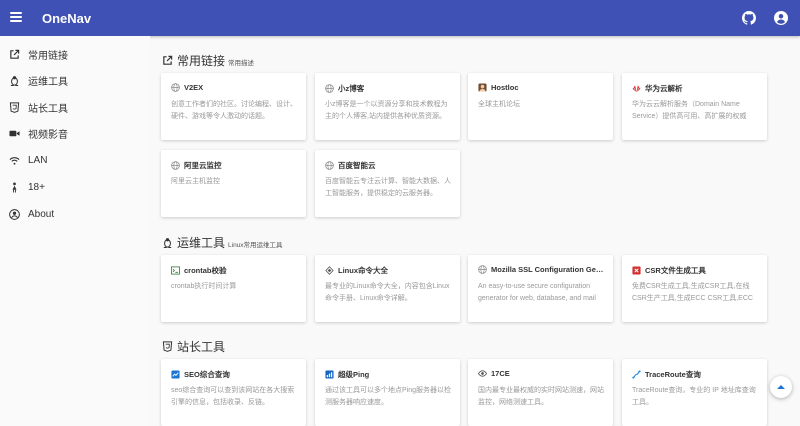 This screenshot has width=800, height=426. Describe the element at coordinates (329, 270) in the screenshot. I see `diamond-icon` at that location.